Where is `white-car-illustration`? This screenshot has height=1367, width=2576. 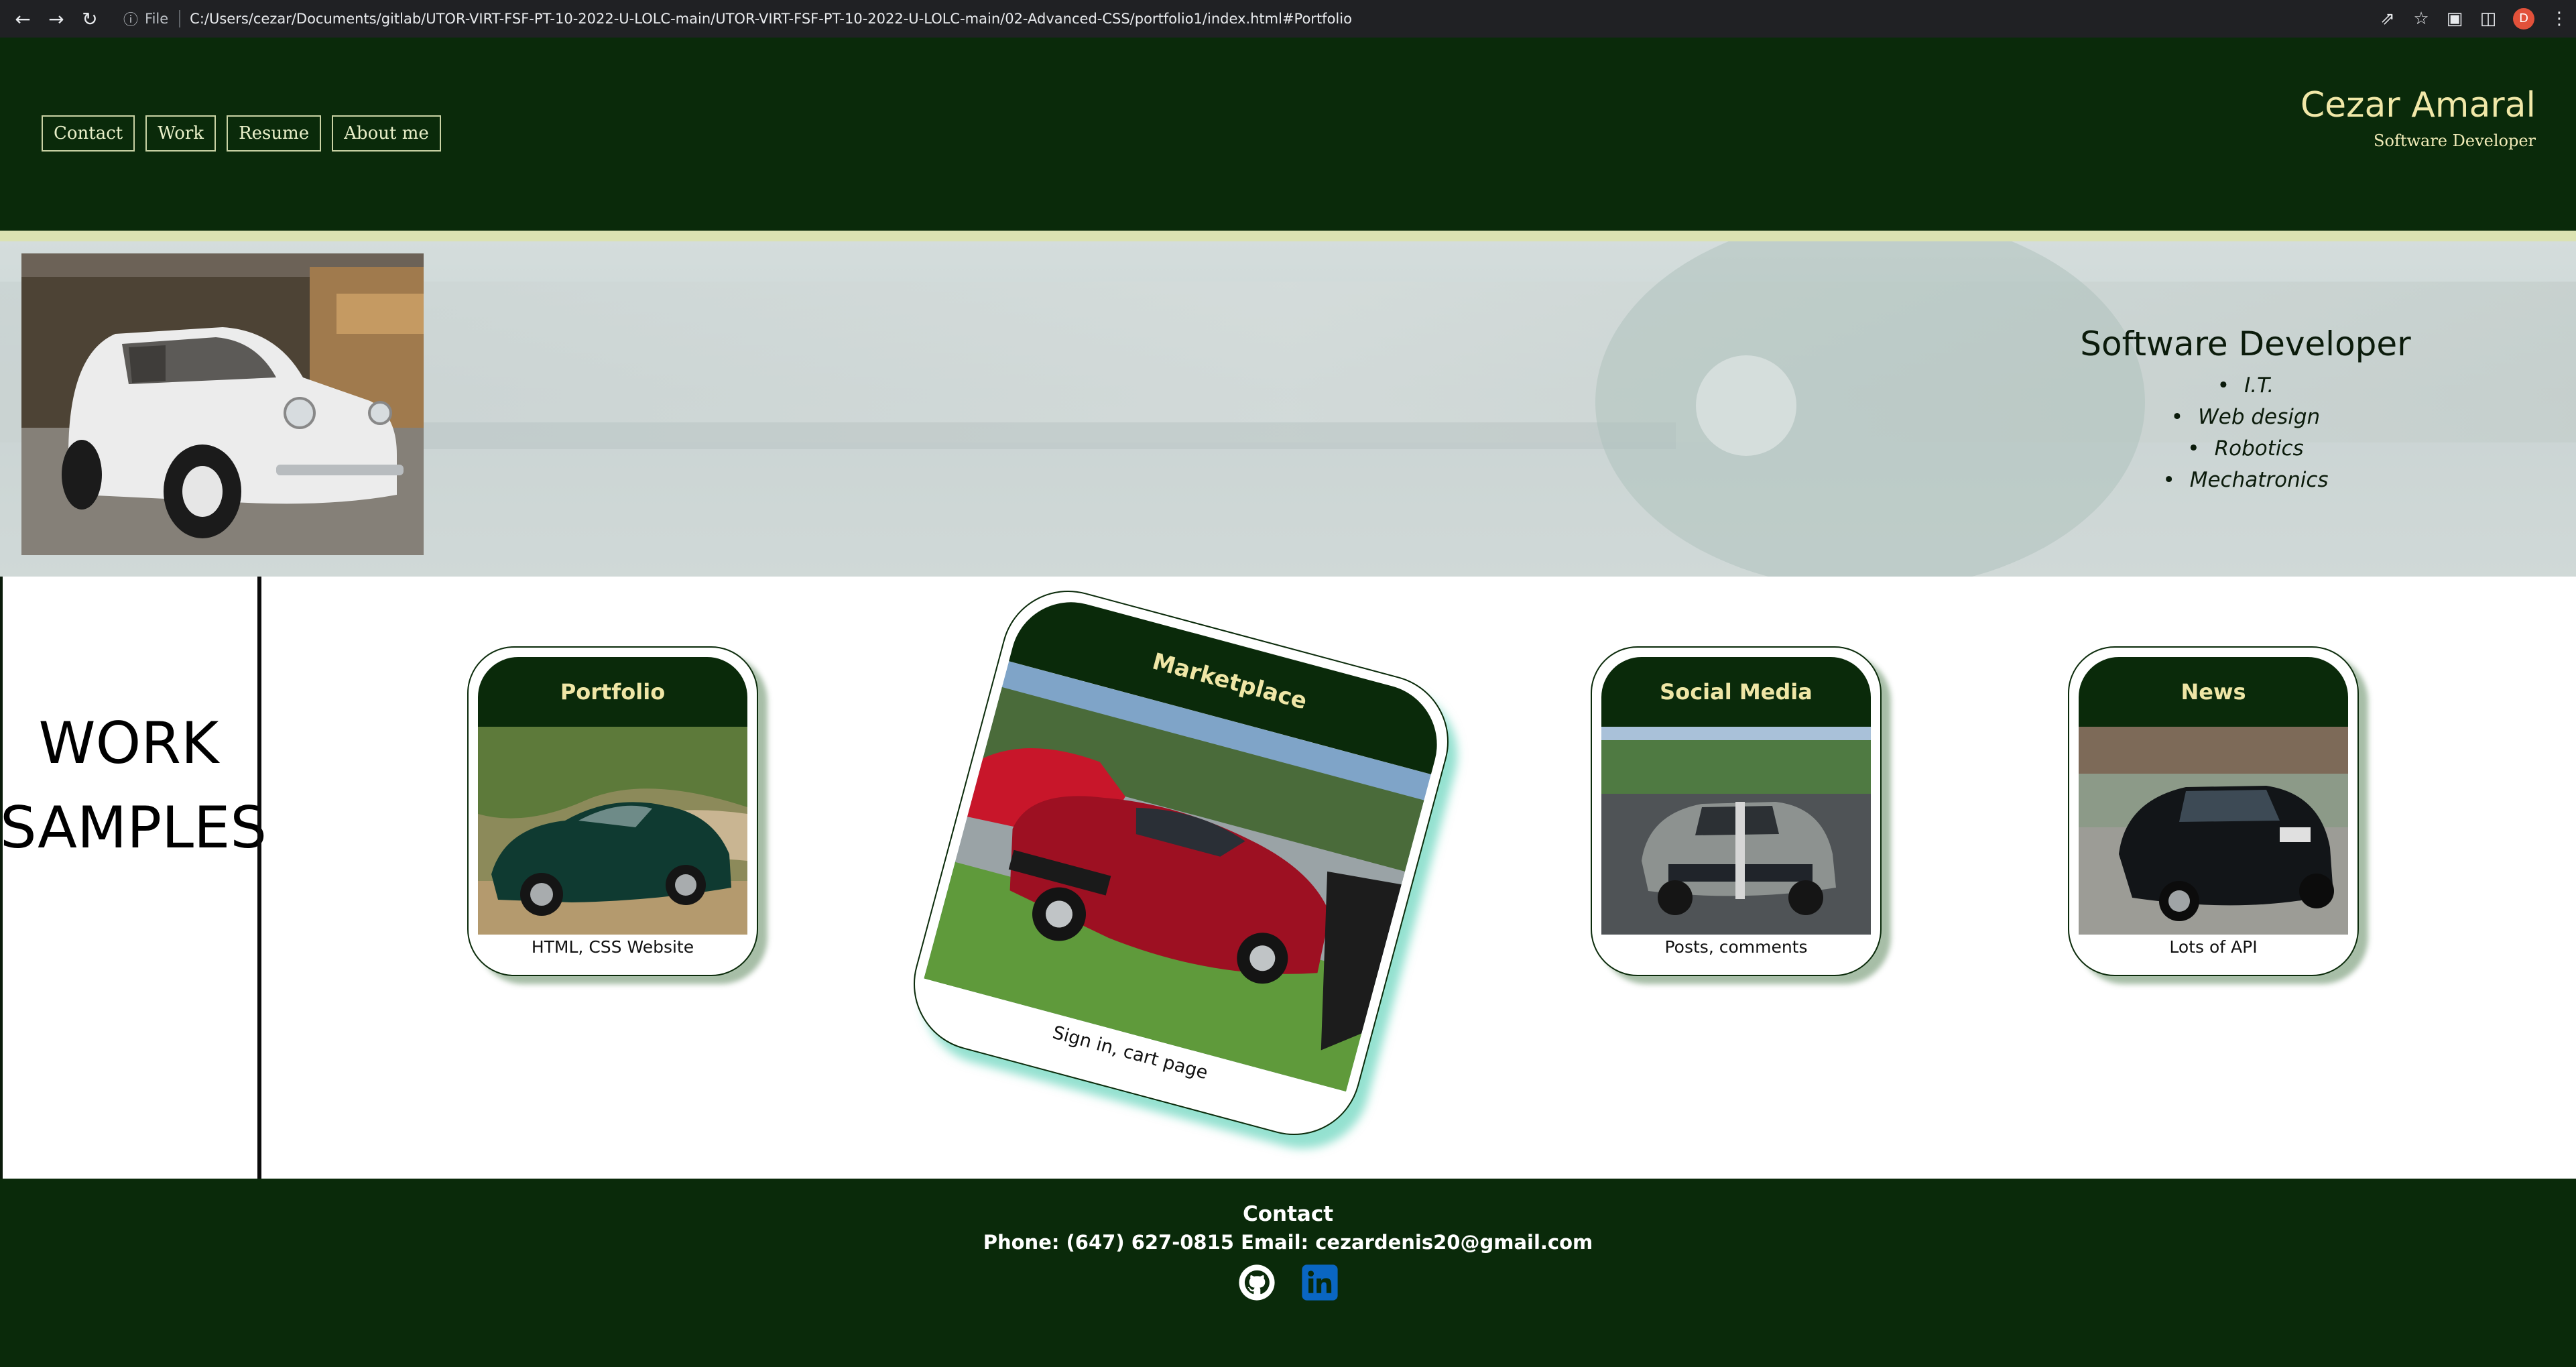 white-car-illustration is located at coordinates (222, 404).